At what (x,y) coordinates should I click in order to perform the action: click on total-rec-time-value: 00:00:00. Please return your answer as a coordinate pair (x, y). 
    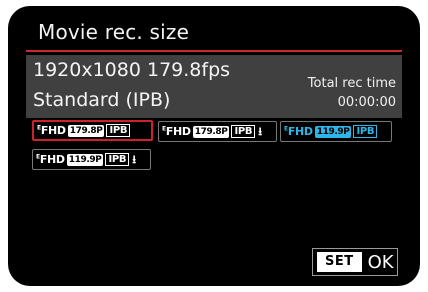
    Looking at the image, I should click on (366, 102).